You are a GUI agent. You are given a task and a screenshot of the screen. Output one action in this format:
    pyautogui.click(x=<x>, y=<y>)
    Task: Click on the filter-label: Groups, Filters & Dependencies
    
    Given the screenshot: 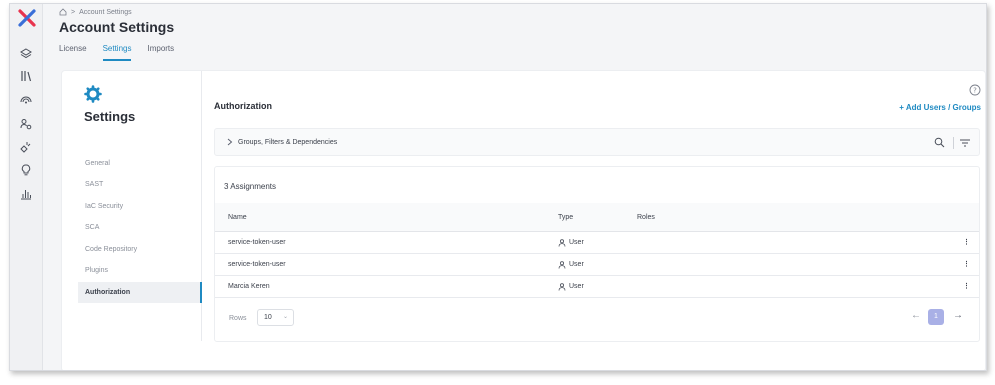 What is the action you would take?
    pyautogui.click(x=287, y=142)
    